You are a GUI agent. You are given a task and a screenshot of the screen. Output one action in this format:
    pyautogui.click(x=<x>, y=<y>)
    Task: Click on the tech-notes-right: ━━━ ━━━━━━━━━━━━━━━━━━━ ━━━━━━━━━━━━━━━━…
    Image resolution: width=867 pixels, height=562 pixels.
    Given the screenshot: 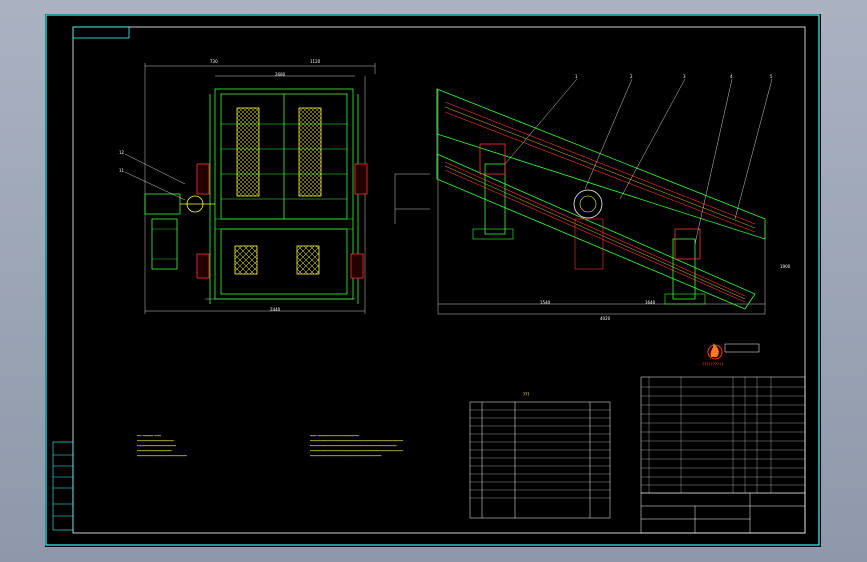 What is the action you would take?
    pyautogui.click(x=357, y=446)
    